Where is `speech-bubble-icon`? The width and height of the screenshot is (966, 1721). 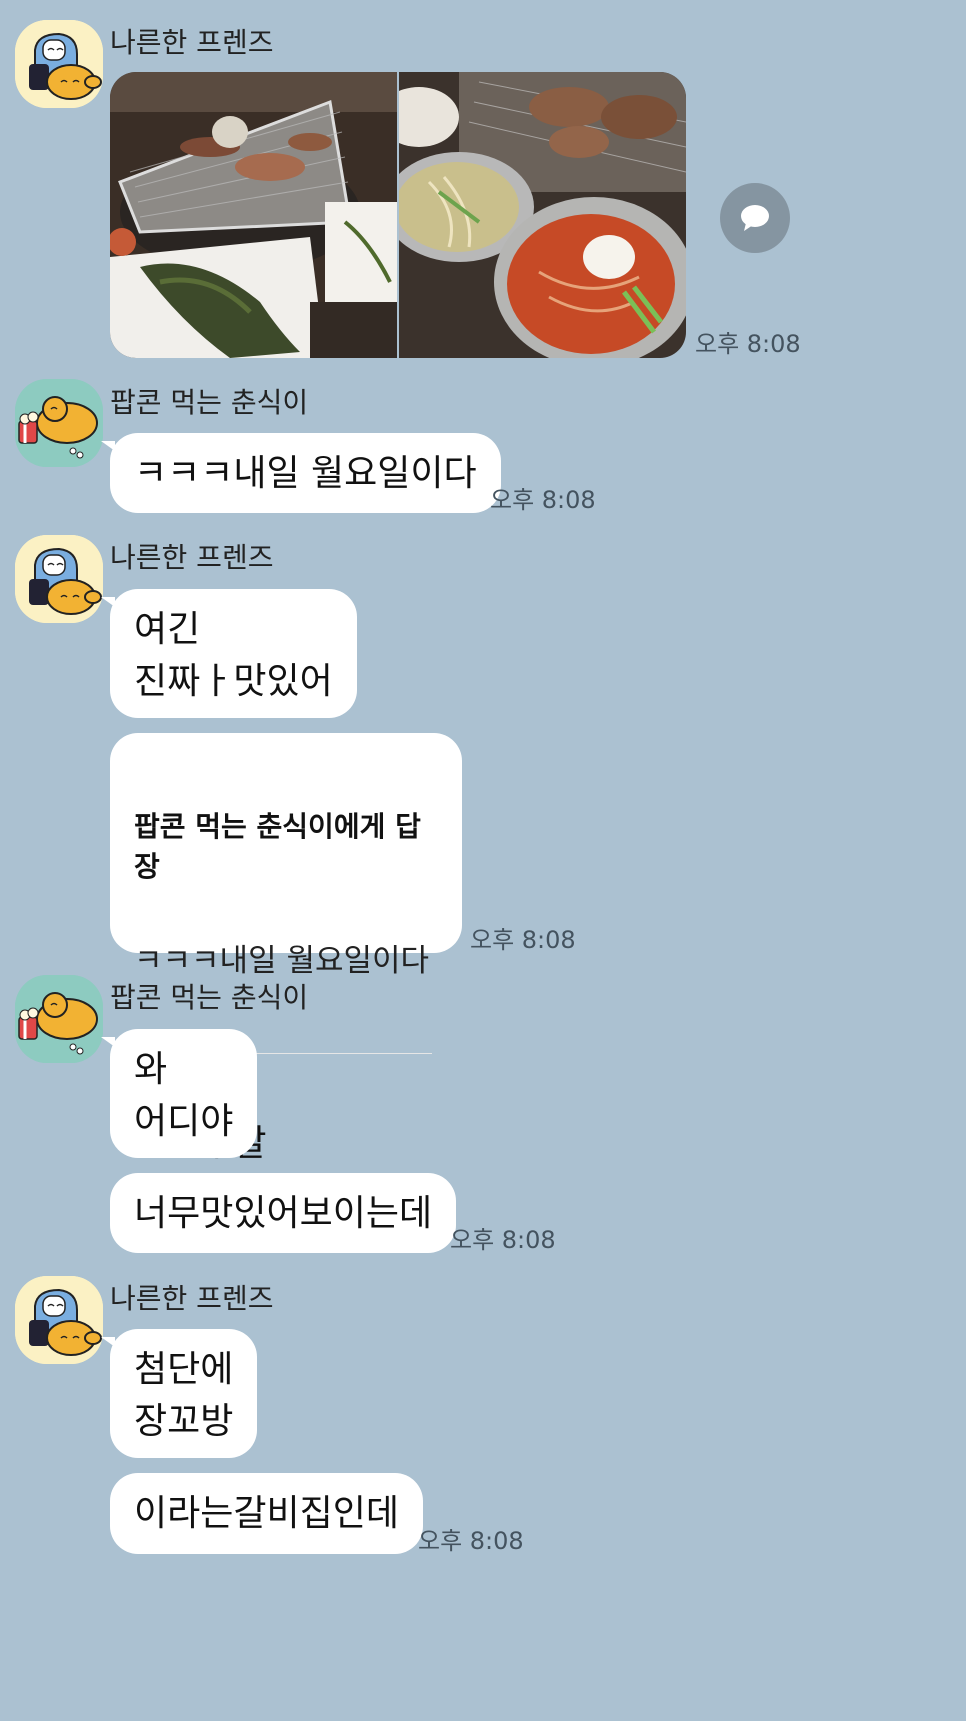 speech-bubble-icon is located at coordinates (755, 218).